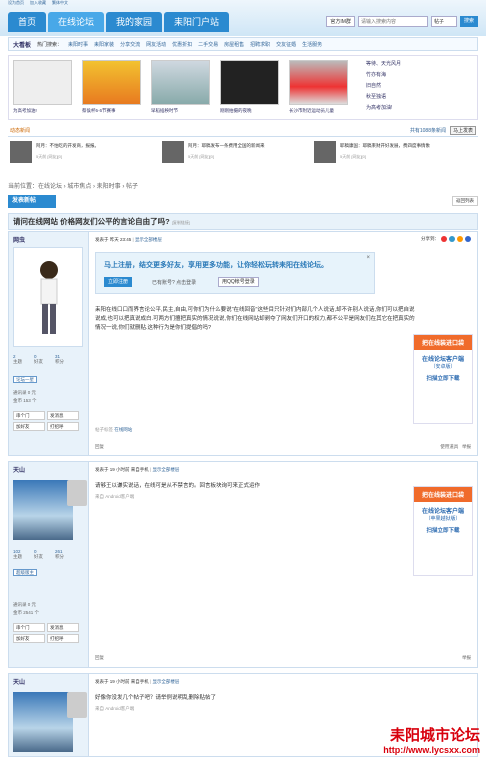 This screenshot has width=486, height=757. Describe the element at coordinates (389, 153) in the screenshot. I see `news-item: 耶稿康国：耶稿耒财开好发展，费四度事情象 5天前 [网友][0]` at that location.